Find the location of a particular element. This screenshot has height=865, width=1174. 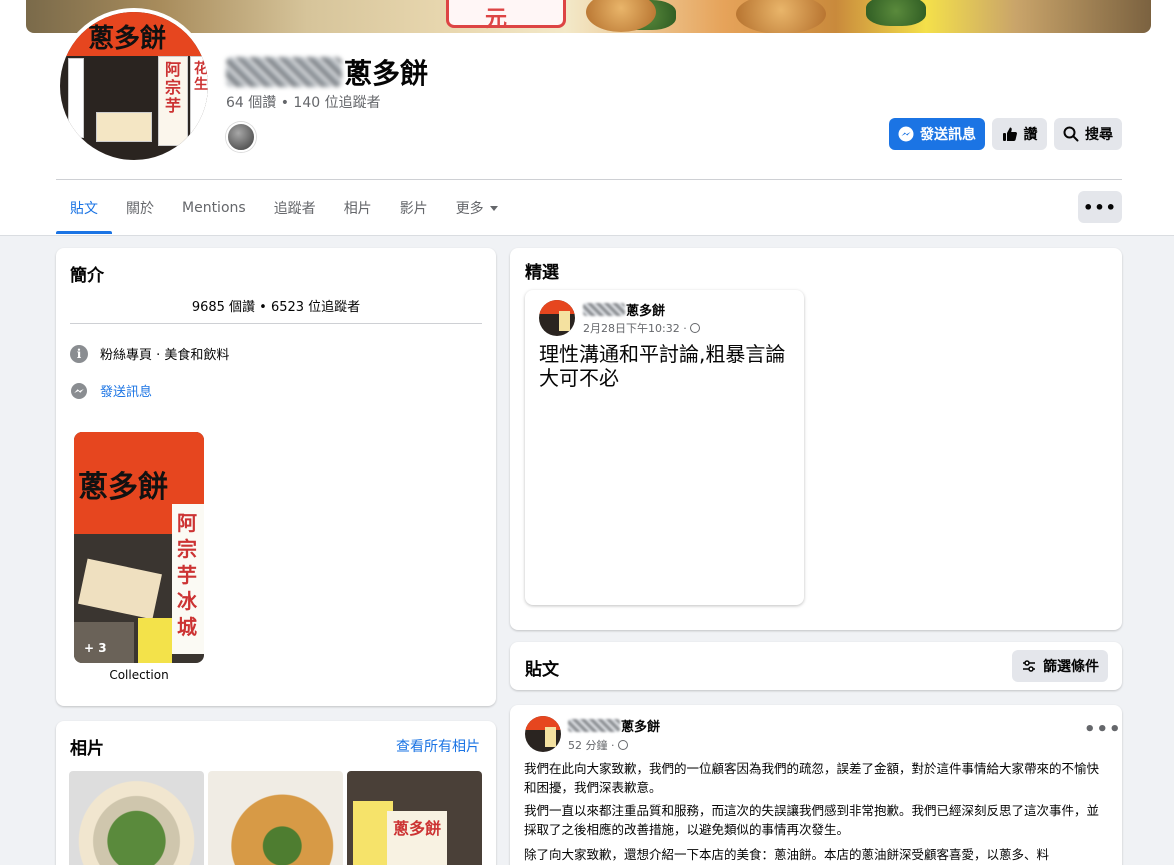

tab-photos: 相片 is located at coordinates (358, 208).